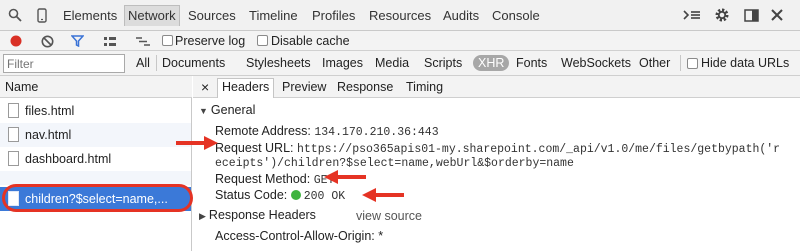 Image resolution: width=800 pixels, height=251 pixels. I want to click on tab-response: Response, so click(365, 88).